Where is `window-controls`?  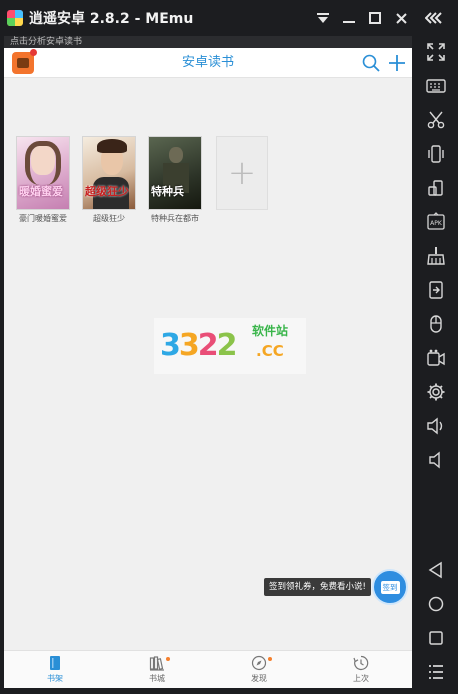
window-controls is located at coordinates (362, 18).